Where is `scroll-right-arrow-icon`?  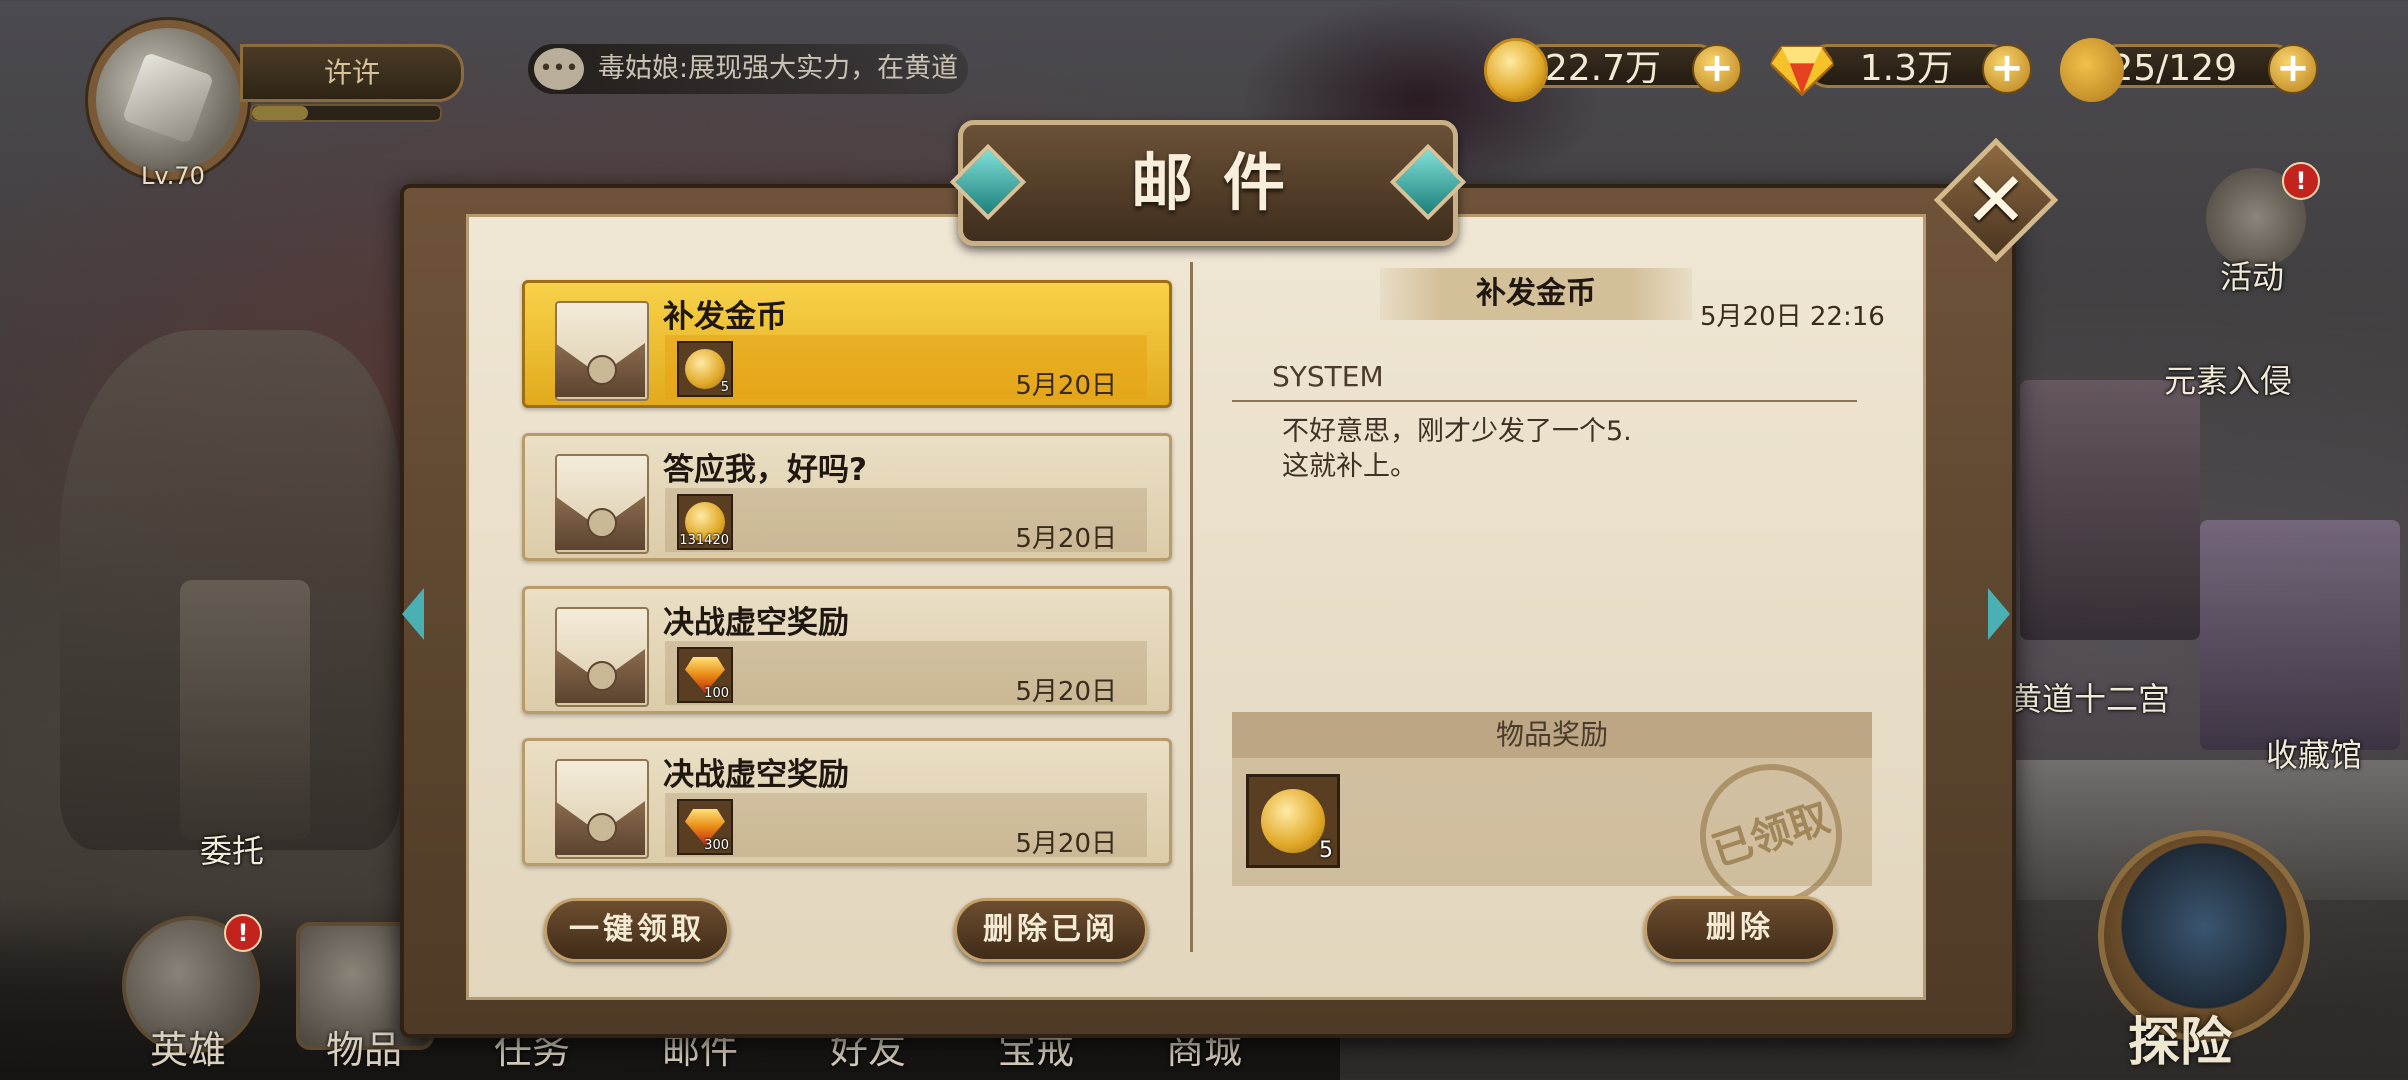
scroll-right-arrow-icon is located at coordinates (1999, 614).